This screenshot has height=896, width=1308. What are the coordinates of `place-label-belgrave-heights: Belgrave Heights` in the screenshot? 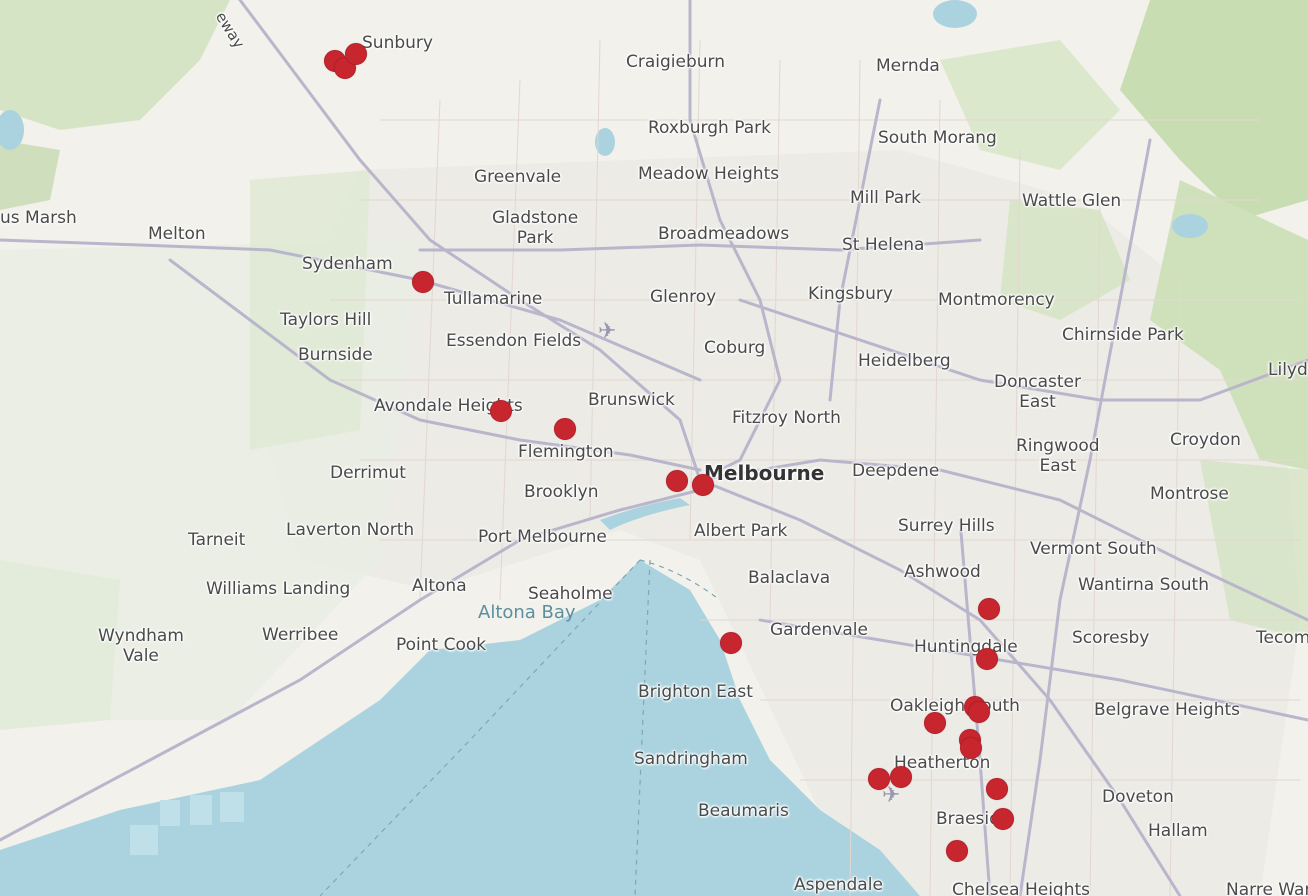 It's located at (1167, 710).